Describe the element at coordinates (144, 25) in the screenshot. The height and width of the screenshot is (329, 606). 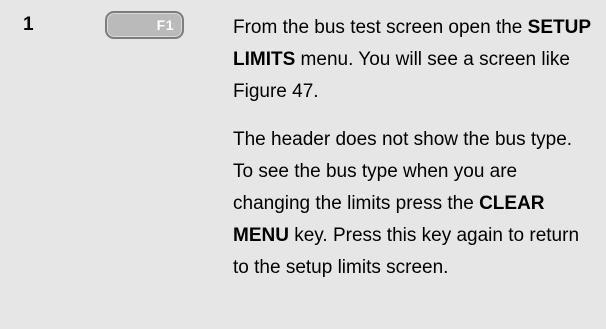
I see `f1-key-icon: F1` at that location.